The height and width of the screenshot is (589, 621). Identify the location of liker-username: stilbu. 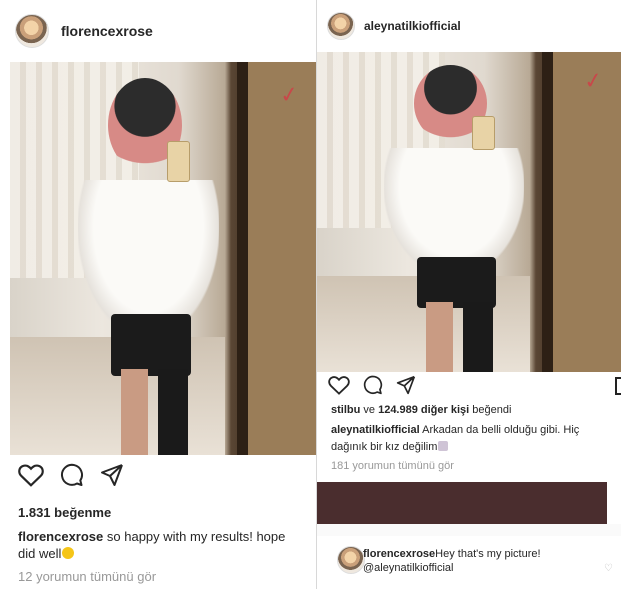
(345, 410).